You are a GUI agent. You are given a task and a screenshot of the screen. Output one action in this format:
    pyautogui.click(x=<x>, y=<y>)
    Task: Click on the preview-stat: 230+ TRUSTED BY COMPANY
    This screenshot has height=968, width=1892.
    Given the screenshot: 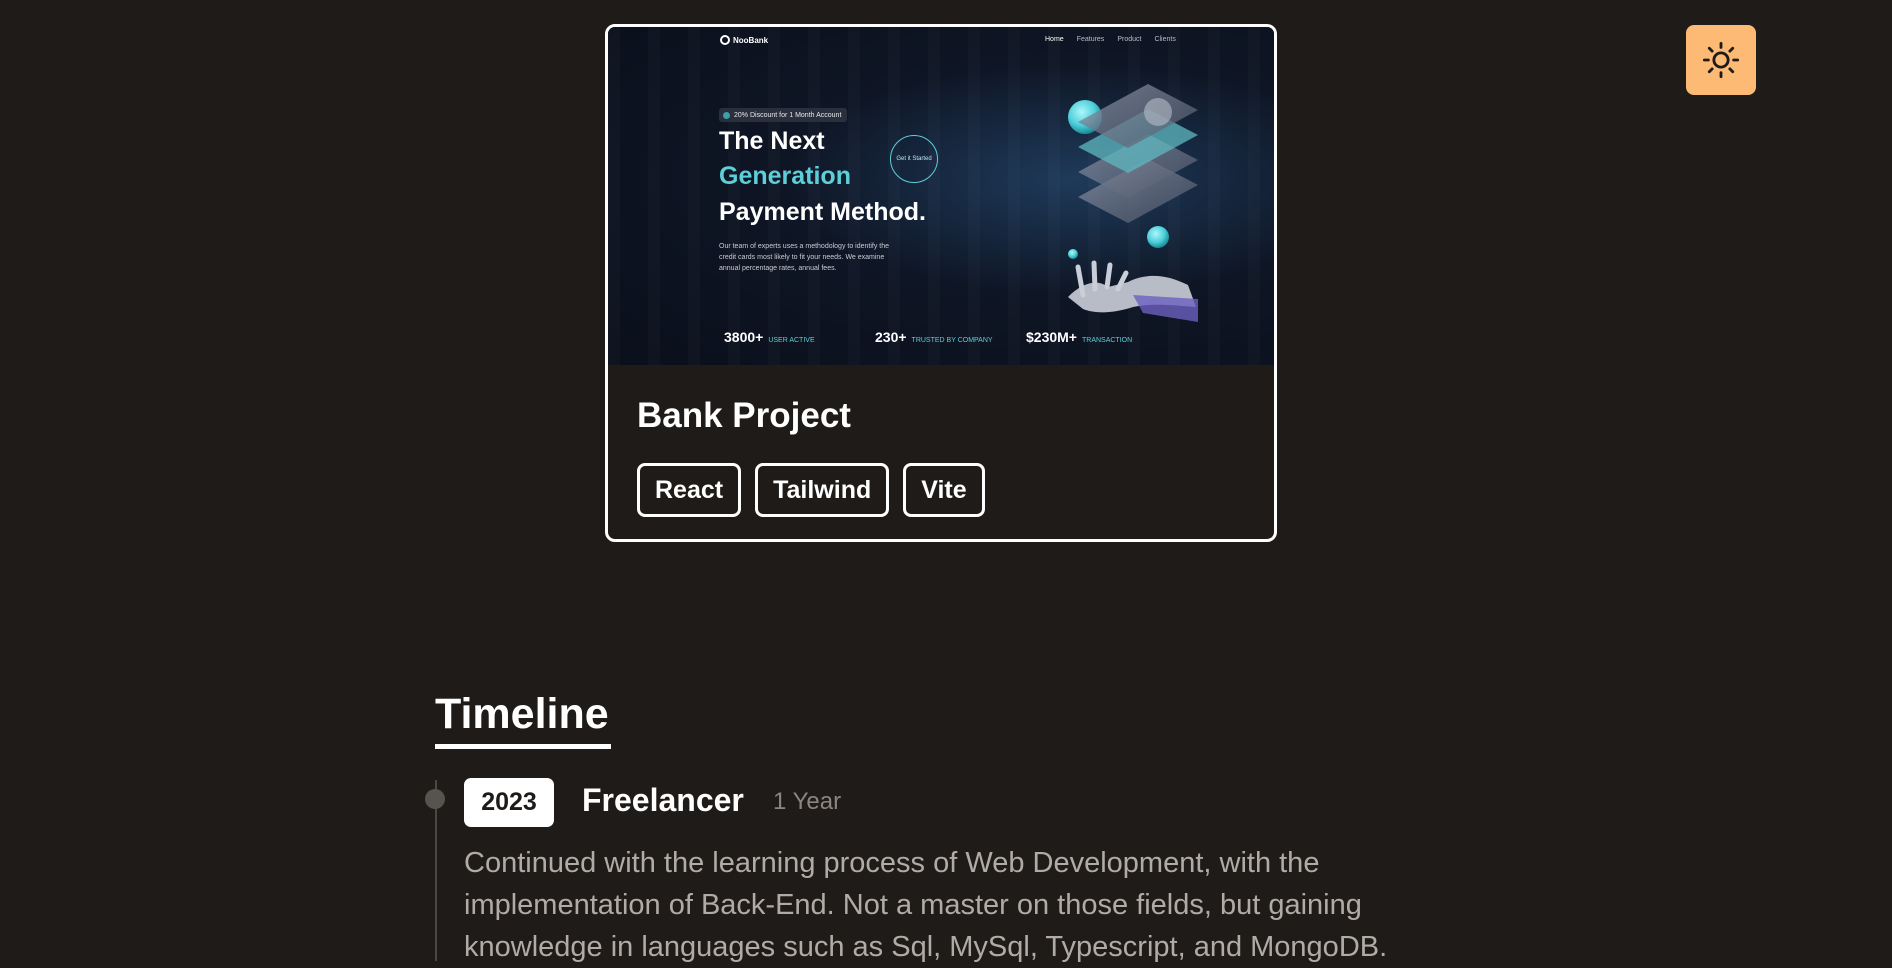 What is the action you would take?
    pyautogui.click(x=934, y=337)
    